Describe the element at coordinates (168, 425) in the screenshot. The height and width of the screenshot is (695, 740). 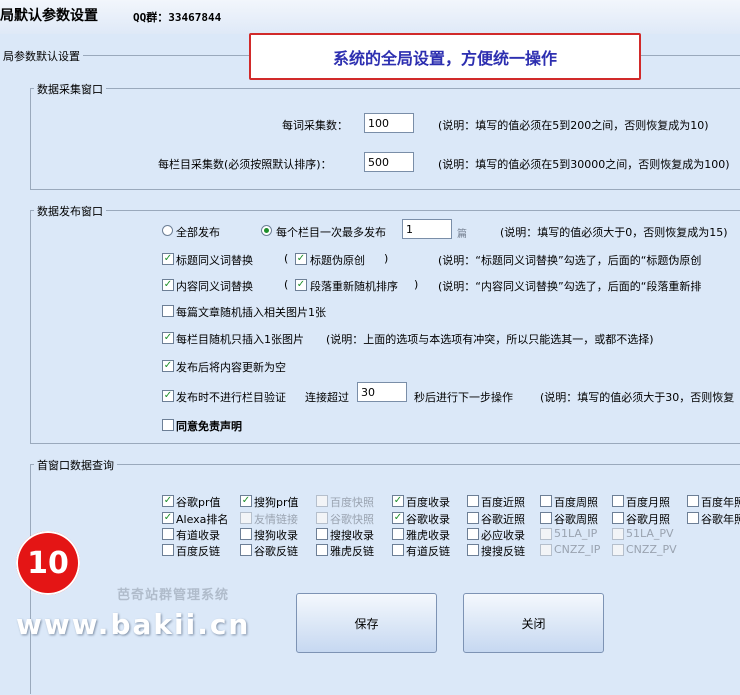
I see `checkbox-disclaimer` at that location.